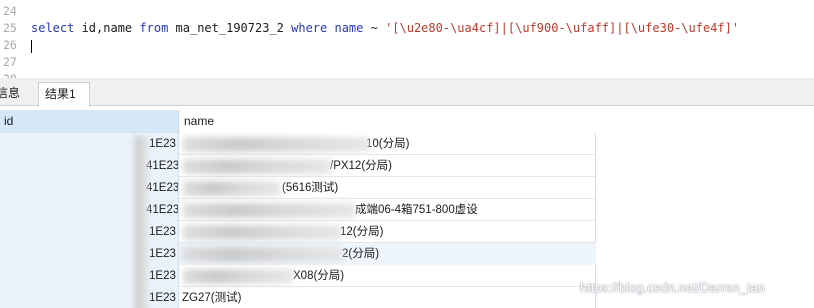  I want to click on cell-name-text: ZG27(测试), so click(212, 298).